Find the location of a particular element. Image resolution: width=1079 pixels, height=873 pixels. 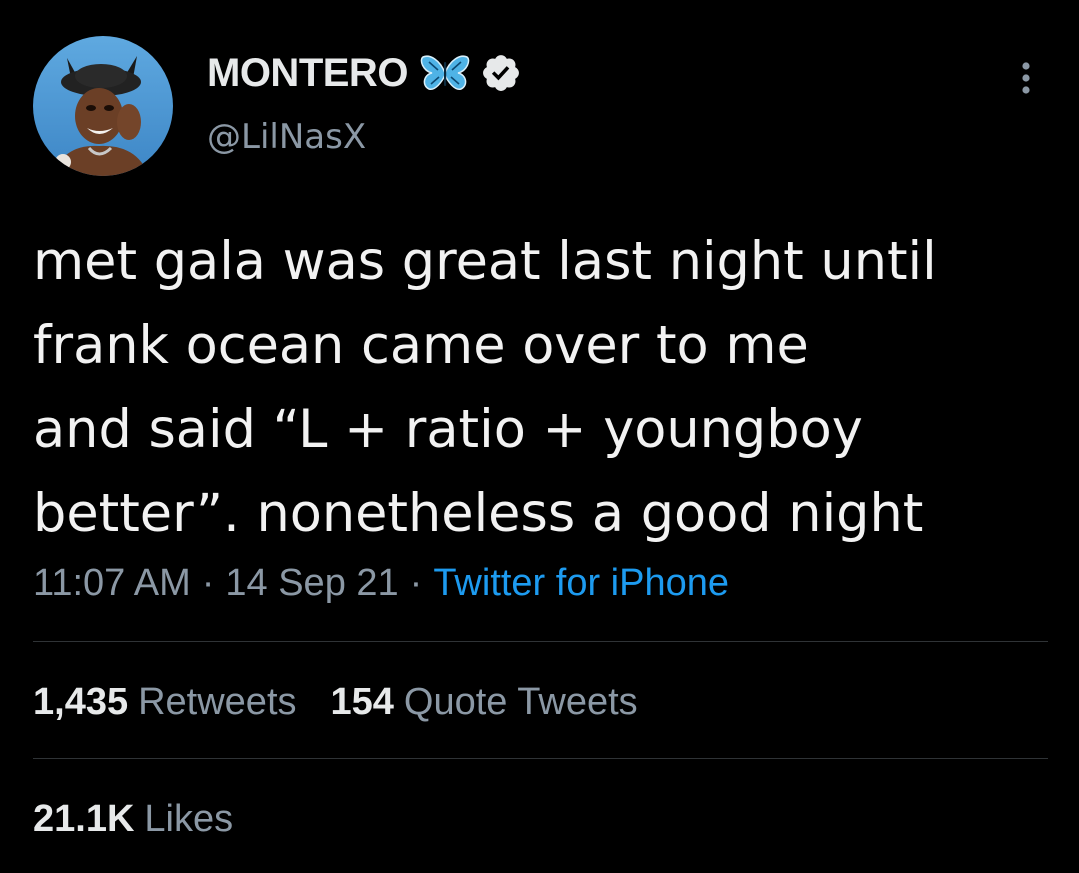

engagement-stats: 1,435 Retweets 154 Quote Tweets is located at coordinates (352, 702).